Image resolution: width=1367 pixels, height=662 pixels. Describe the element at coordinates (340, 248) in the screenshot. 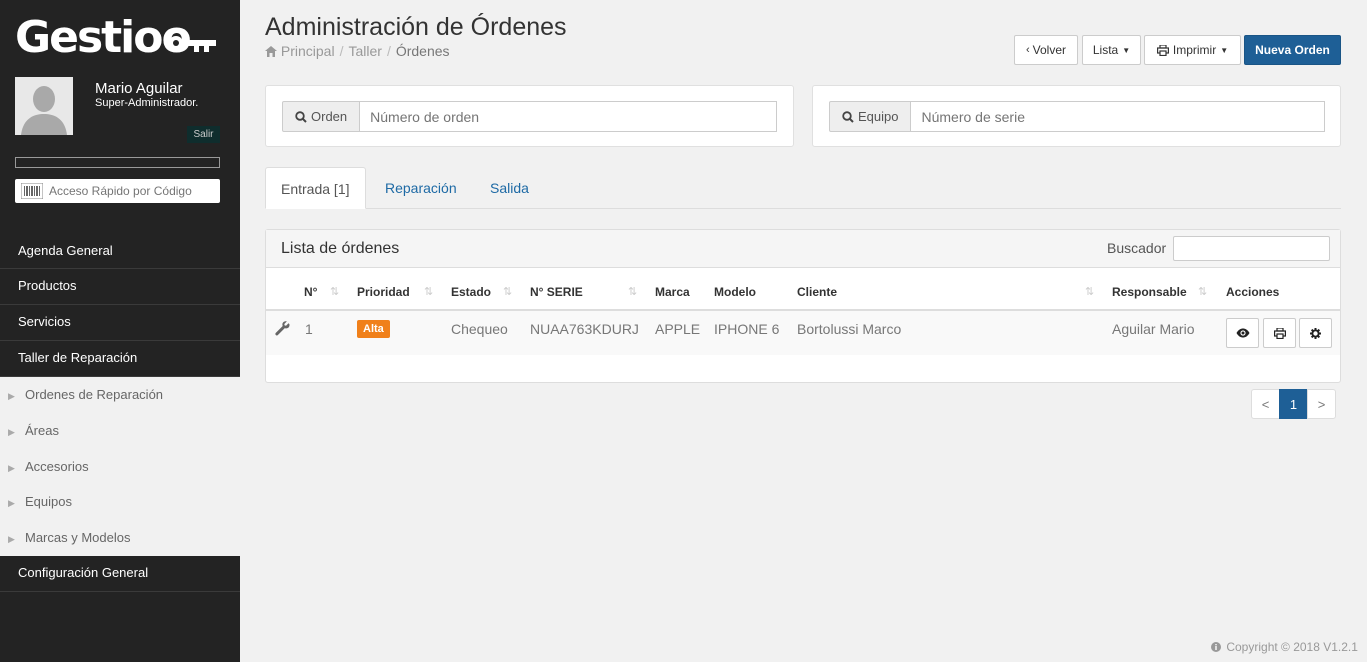

I see `panel-title: Lista de órdenes` at that location.